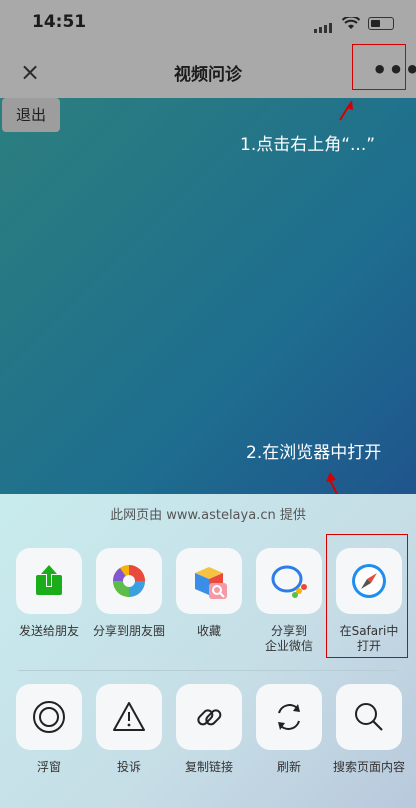 This screenshot has width=416, height=808. Describe the element at coordinates (367, 596) in the screenshot. I see `safari-highlight-box` at that location.